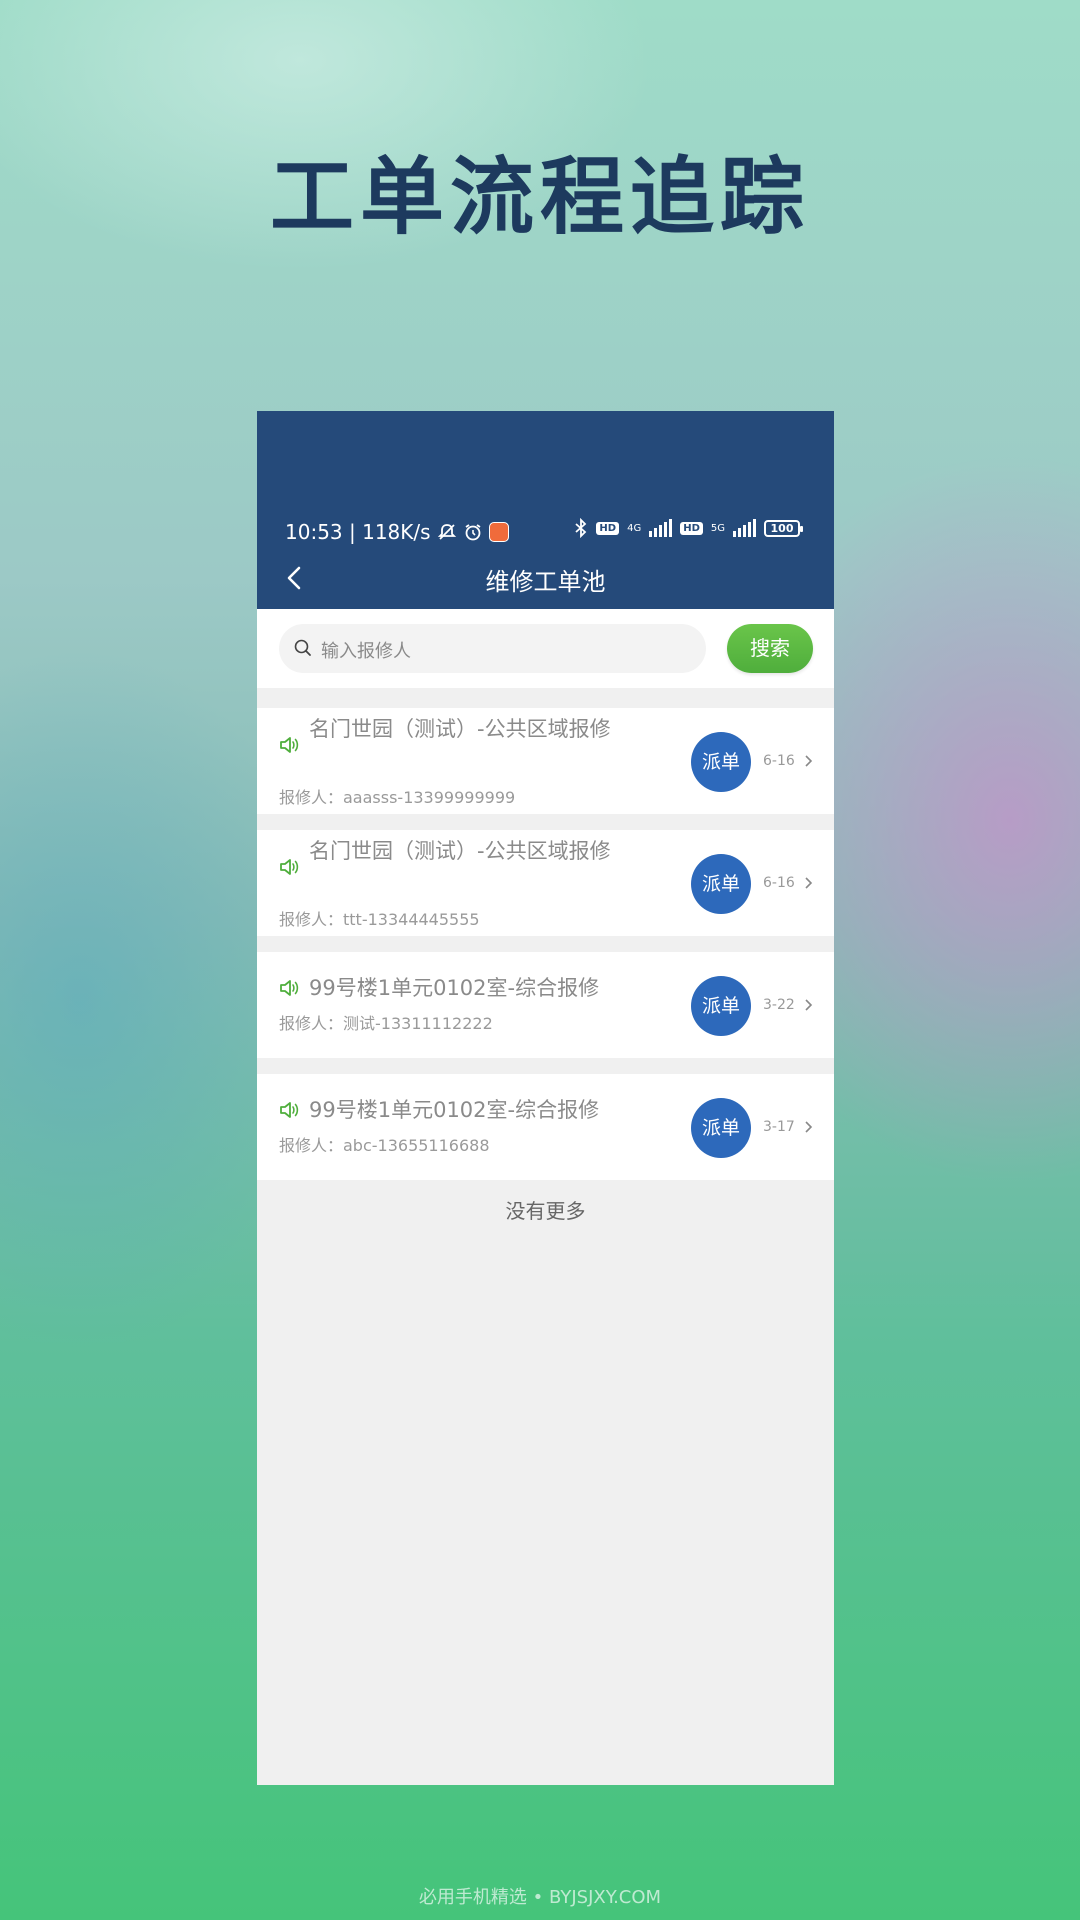 The width and height of the screenshot is (1080, 1920). Describe the element at coordinates (608, 528) in the screenshot. I see `hd-badge: HD` at that location.